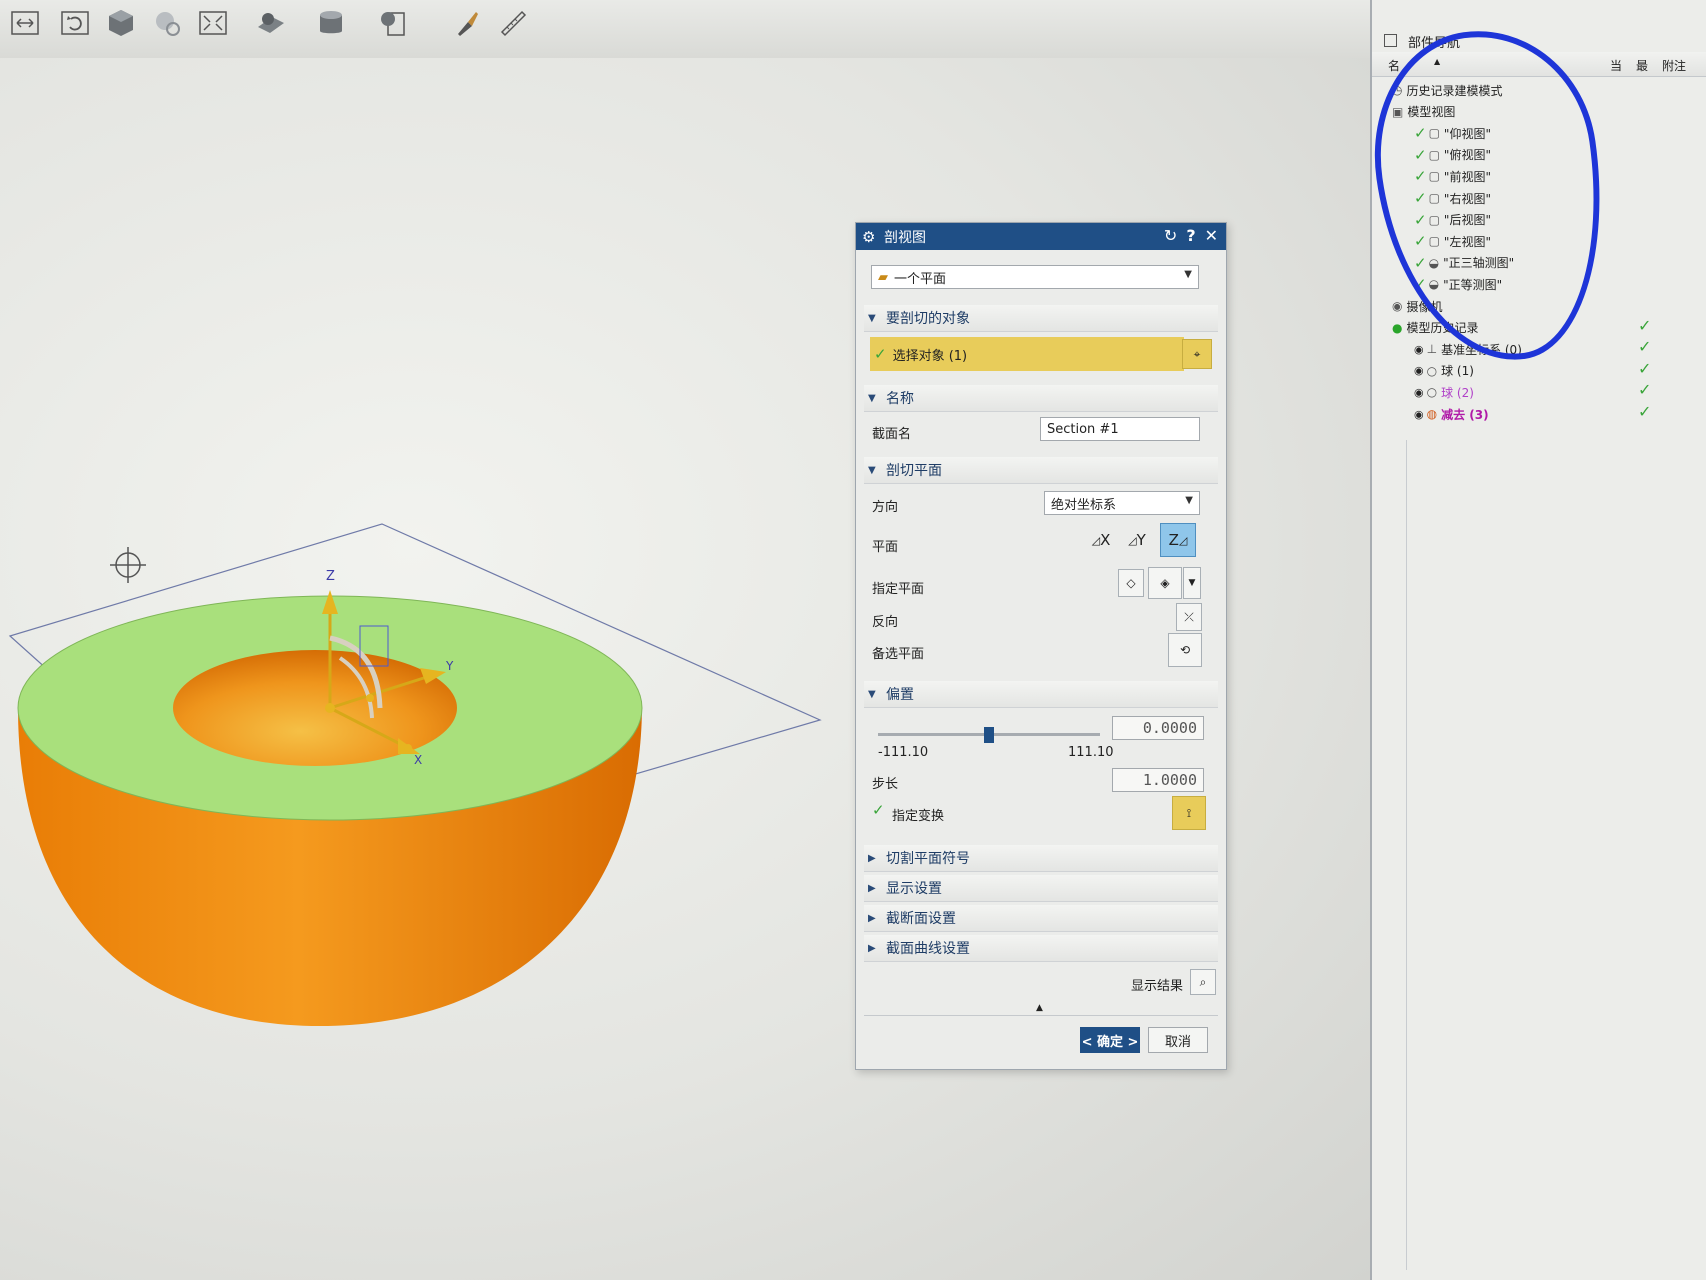 This screenshot has height=1280, width=1706. What do you see at coordinates (513, 23) in the screenshot?
I see `measure-icon` at bounding box center [513, 23].